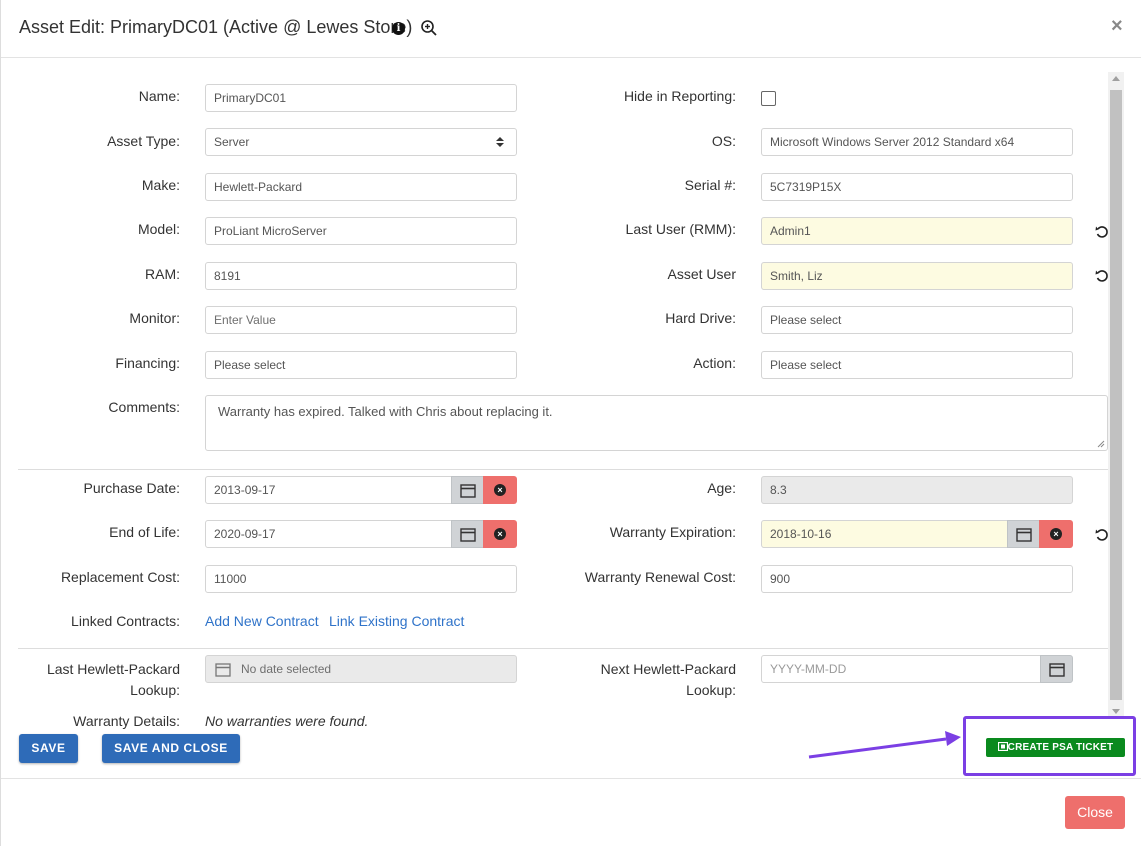 The width and height of the screenshot is (1141, 846). What do you see at coordinates (262, 621) in the screenshot?
I see `add-new-contract-link: Add New Contract` at bounding box center [262, 621].